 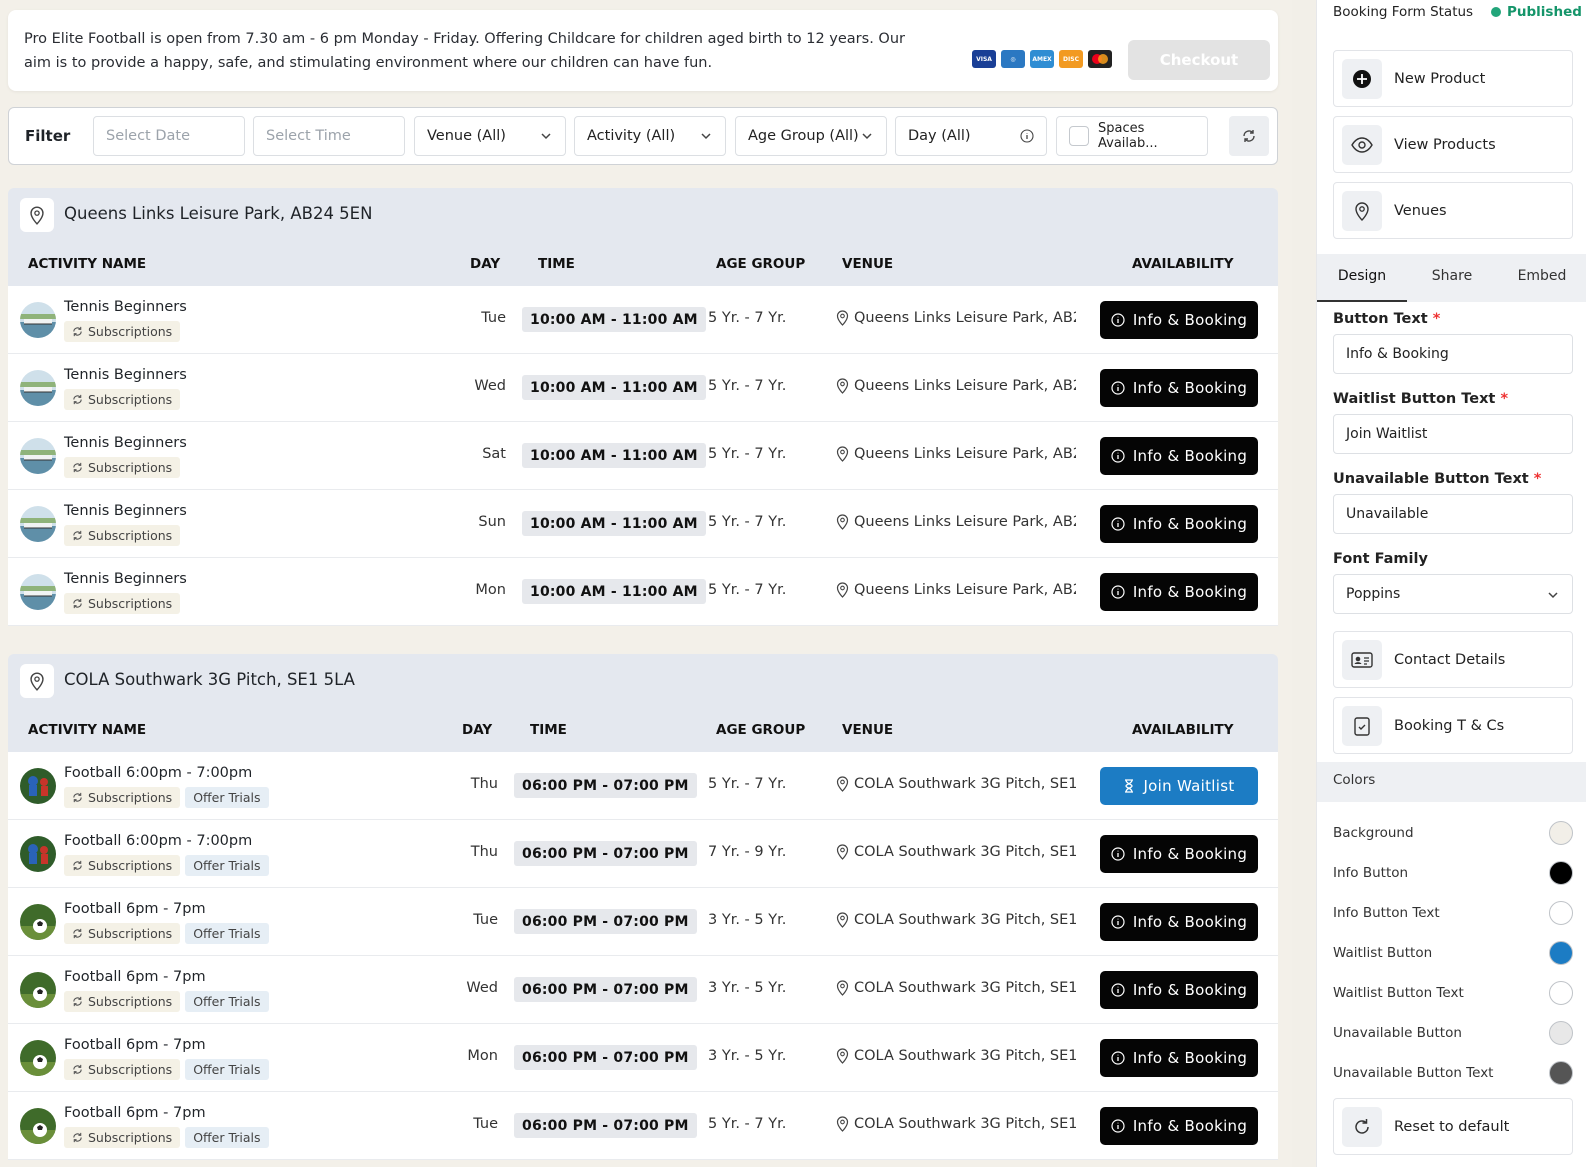 I want to click on offer-trials-badge: Offer Trials, so click(x=227, y=933).